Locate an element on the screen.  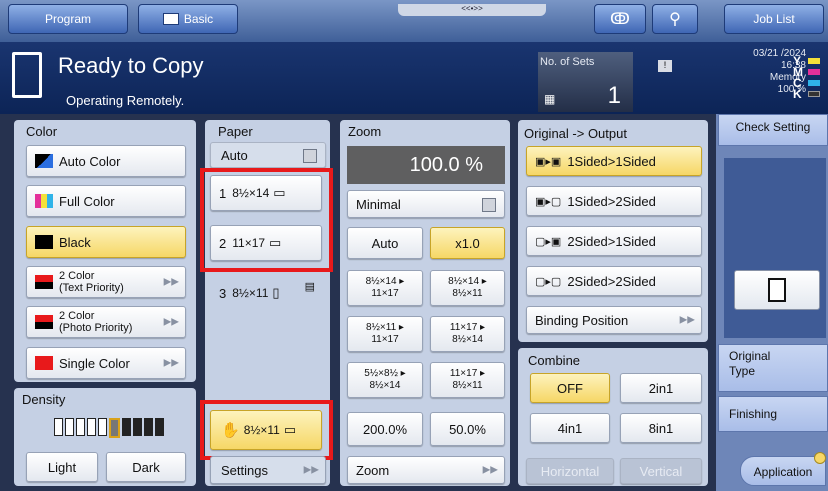
two-color-photo-button: 2 Color (Photo Priority) ▶▶ is located at coordinates (106, 322).